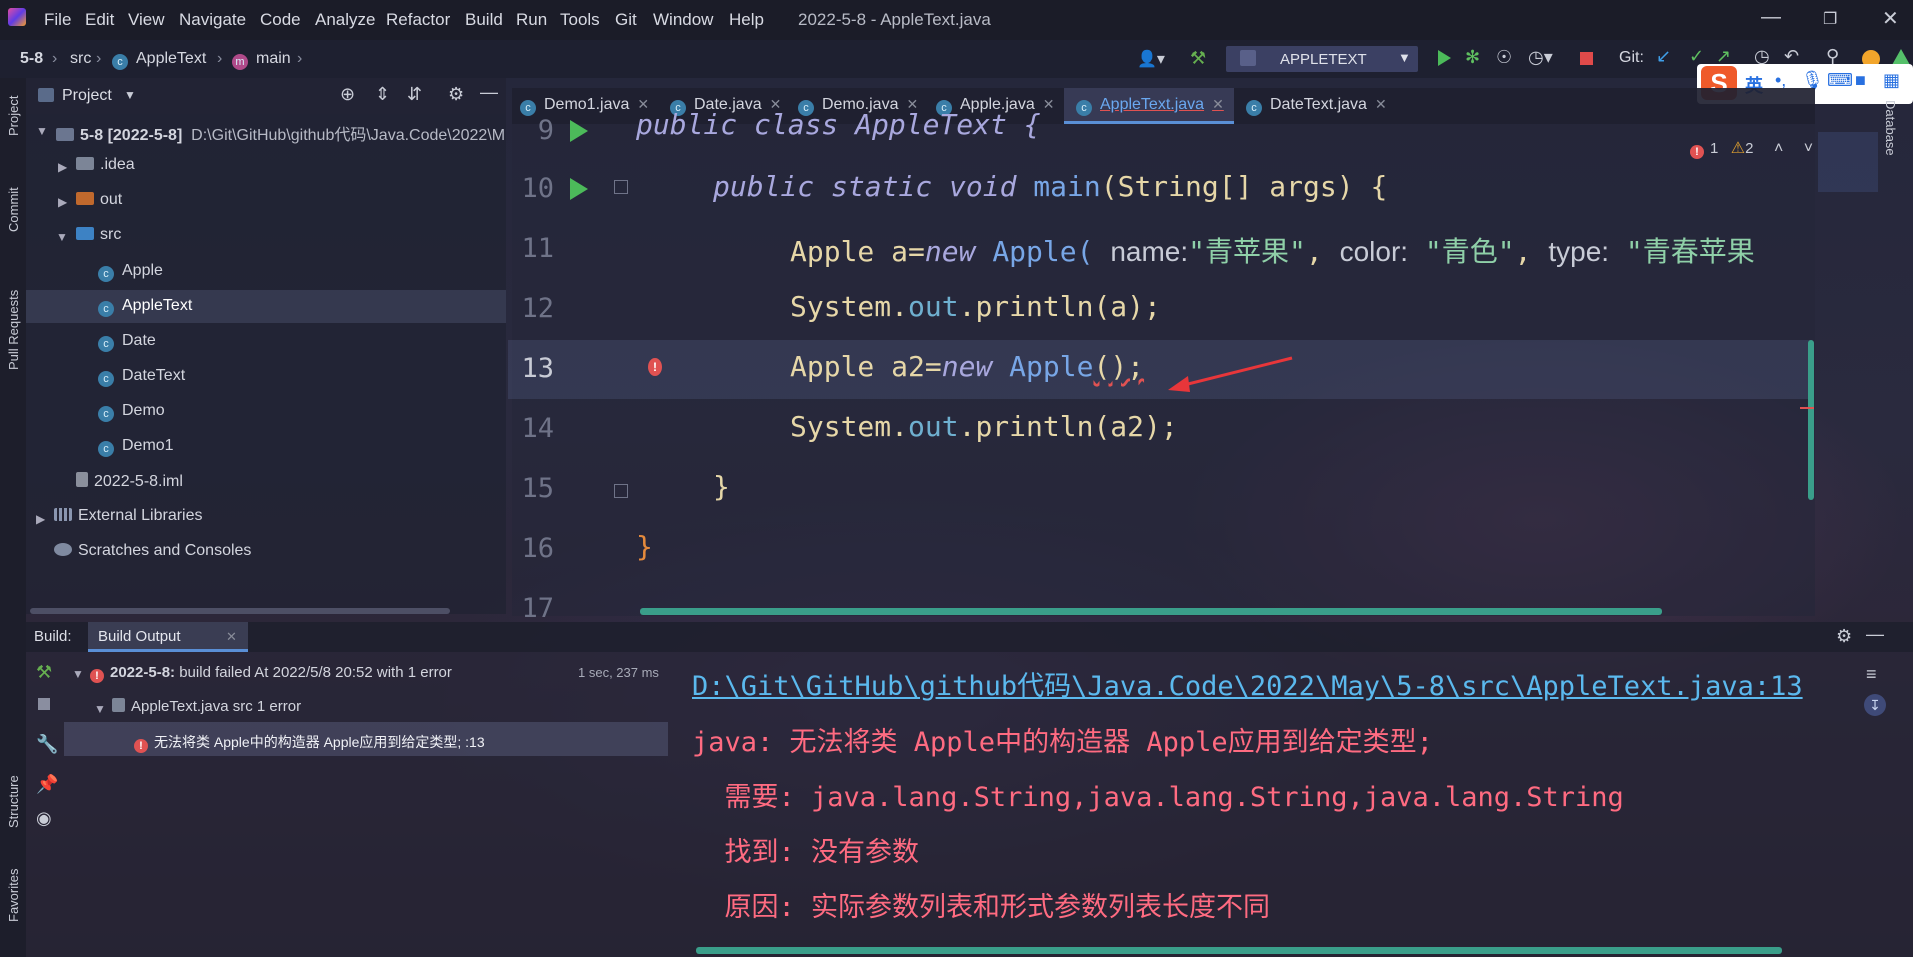 The height and width of the screenshot is (957, 1913). Describe the element at coordinates (141, 377) in the screenshot. I see `tree-item-datetext: c DateText` at that location.